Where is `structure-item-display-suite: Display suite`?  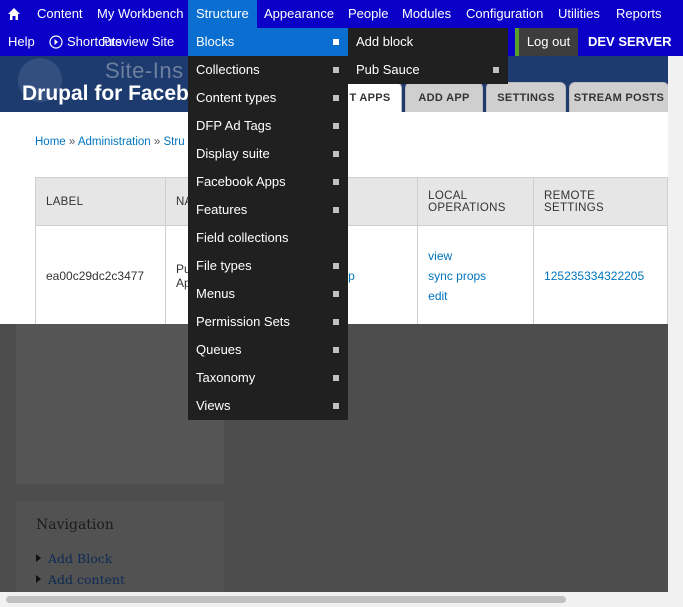
structure-item-display-suite: Display suite is located at coordinates (268, 154).